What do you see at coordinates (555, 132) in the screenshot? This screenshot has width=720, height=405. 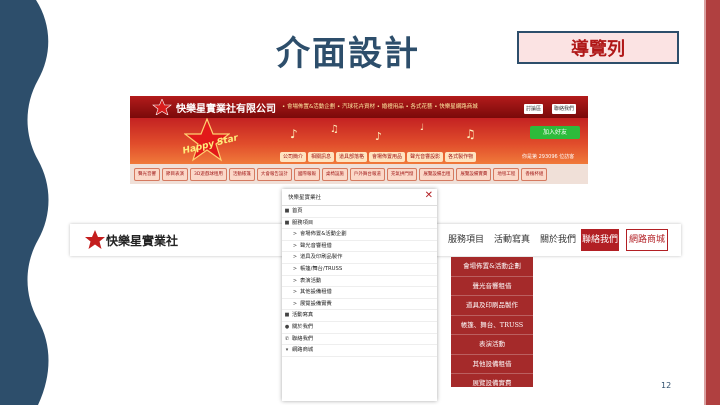 I see `line-add-friend-button: 加入好友` at bounding box center [555, 132].